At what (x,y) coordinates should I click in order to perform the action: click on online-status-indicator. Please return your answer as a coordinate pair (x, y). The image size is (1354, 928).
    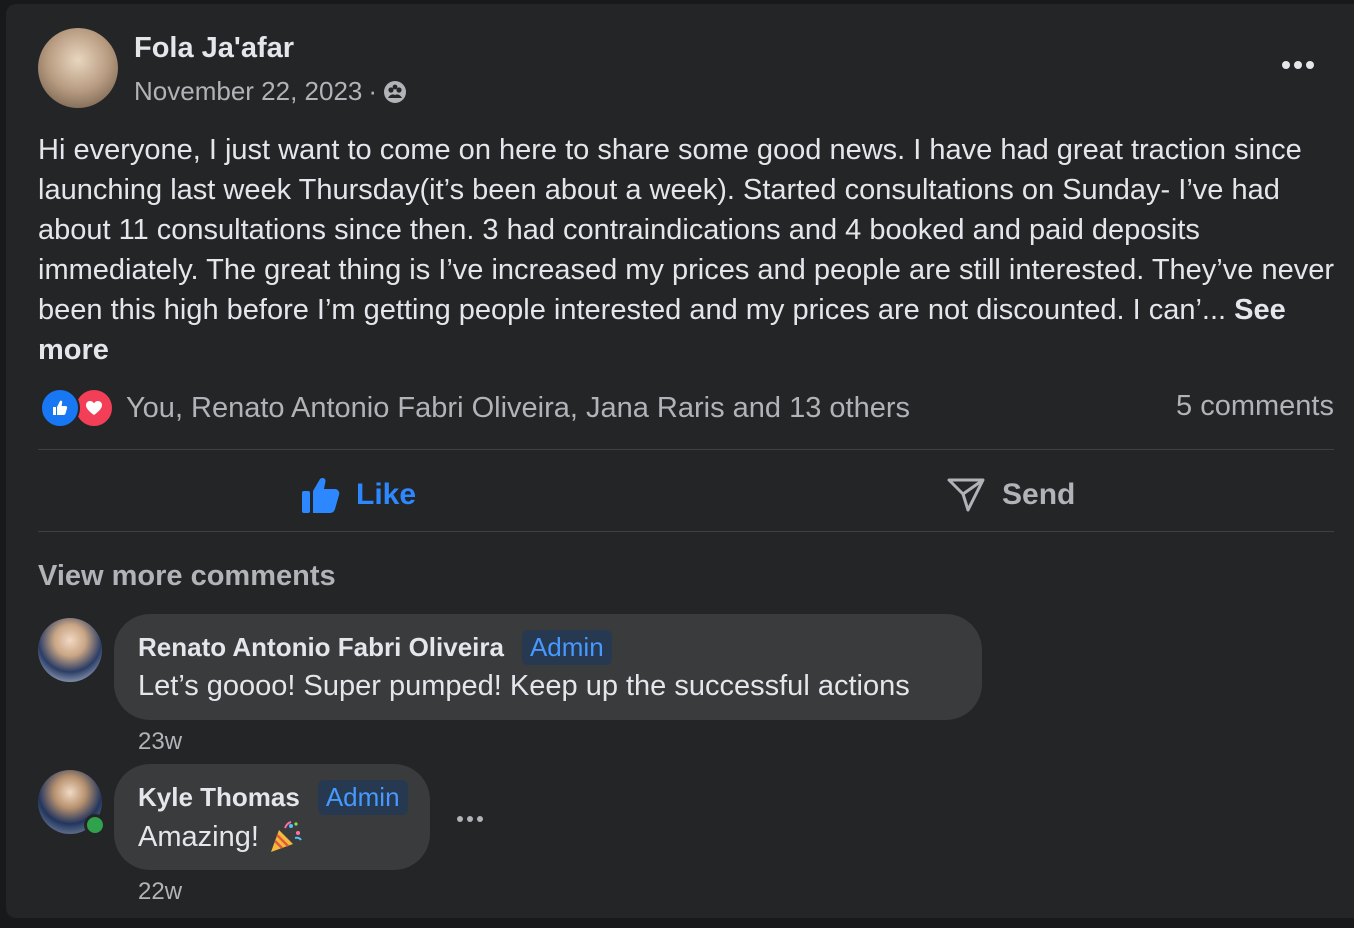
    Looking at the image, I should click on (95, 825).